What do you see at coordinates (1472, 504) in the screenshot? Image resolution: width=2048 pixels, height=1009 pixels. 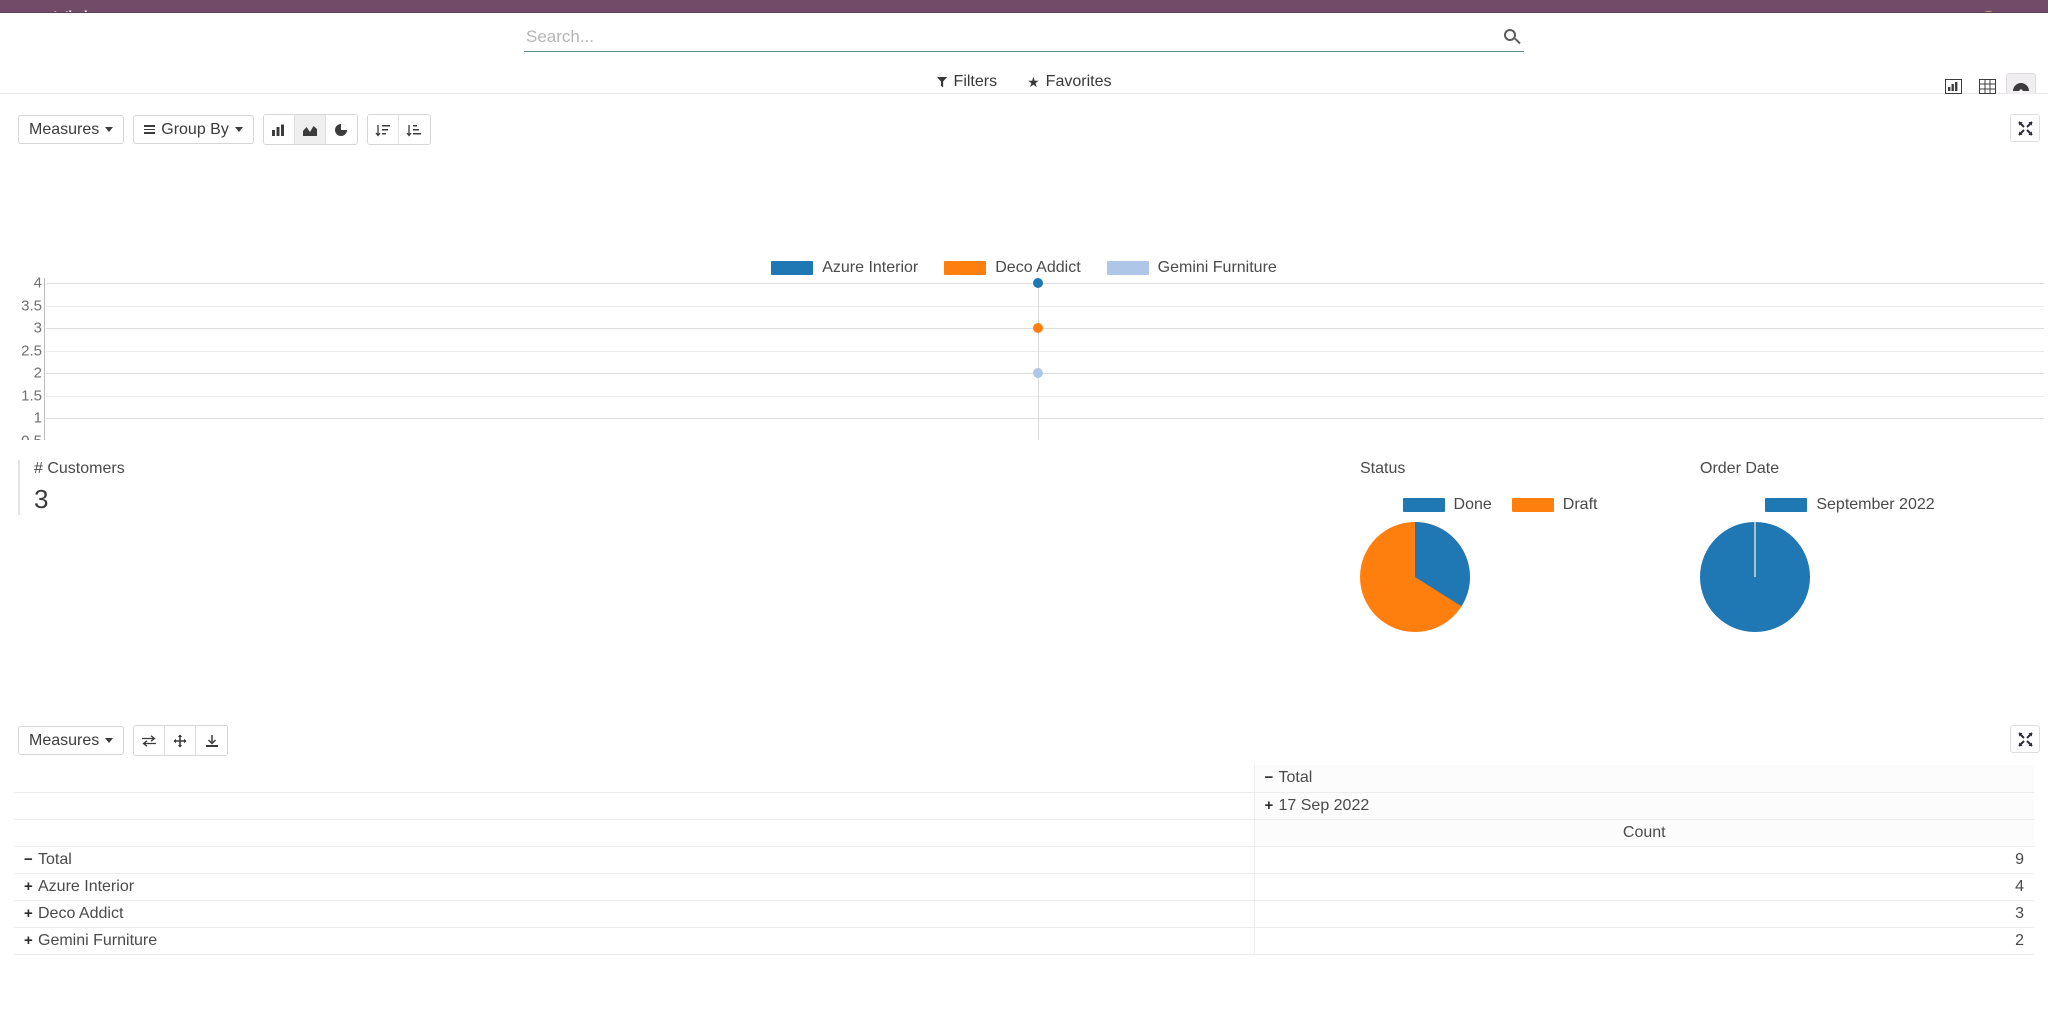 I see `status-legend-label-0: Done` at bounding box center [1472, 504].